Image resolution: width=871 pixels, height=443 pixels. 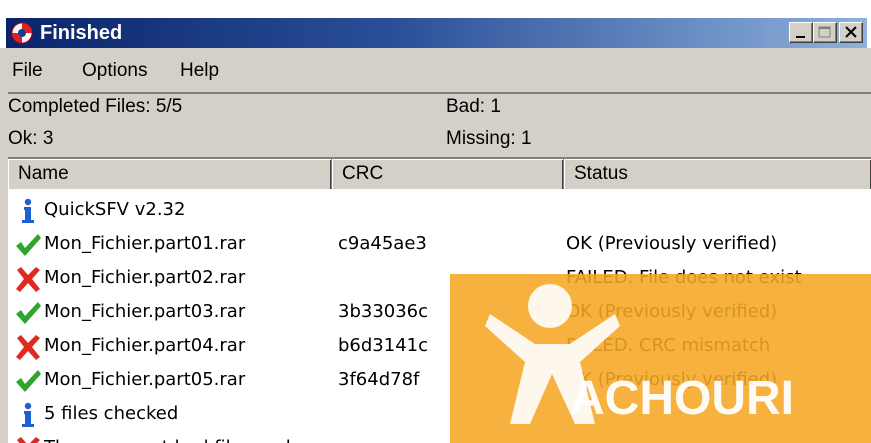 What do you see at coordinates (27, 71) in the screenshot?
I see `menu-file: File` at bounding box center [27, 71].